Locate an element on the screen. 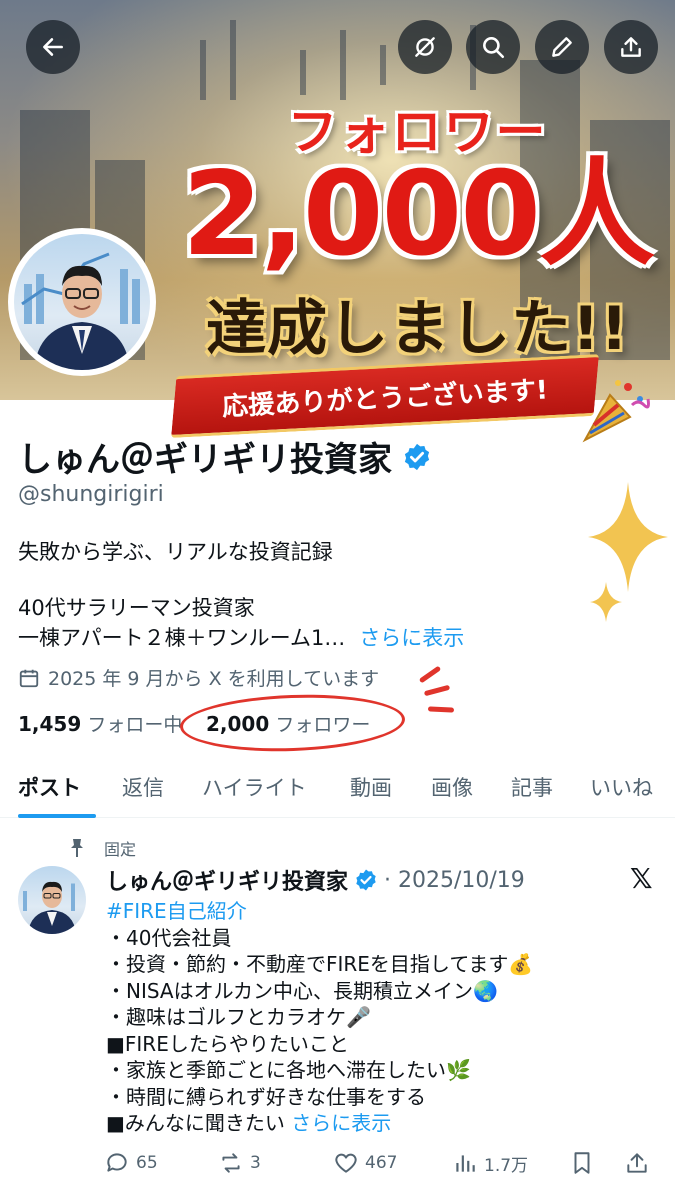 This screenshot has width=675, height=1199. post-actions: 65 3 467 1.7万 is located at coordinates (337, 1167).